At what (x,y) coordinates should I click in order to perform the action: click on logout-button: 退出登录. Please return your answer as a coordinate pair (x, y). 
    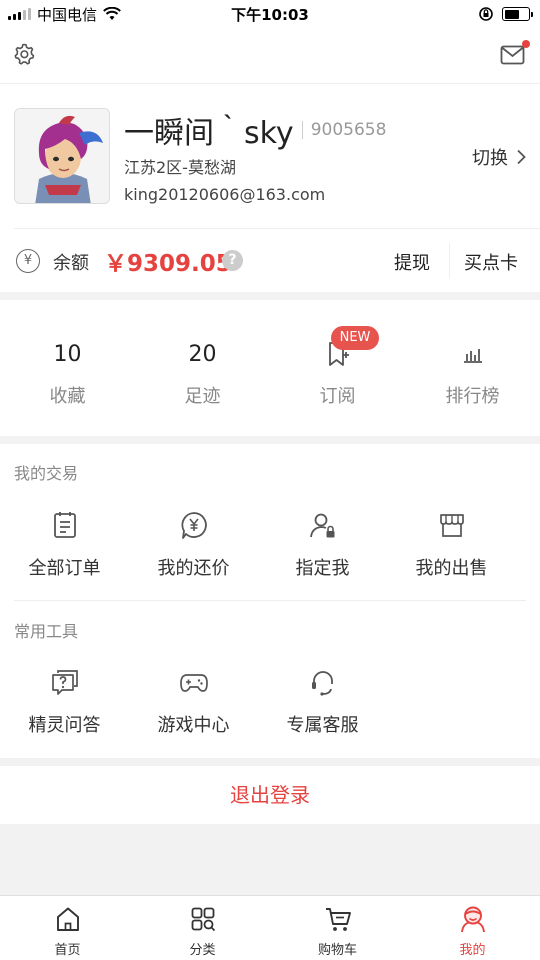
    Looking at the image, I should click on (270, 795).